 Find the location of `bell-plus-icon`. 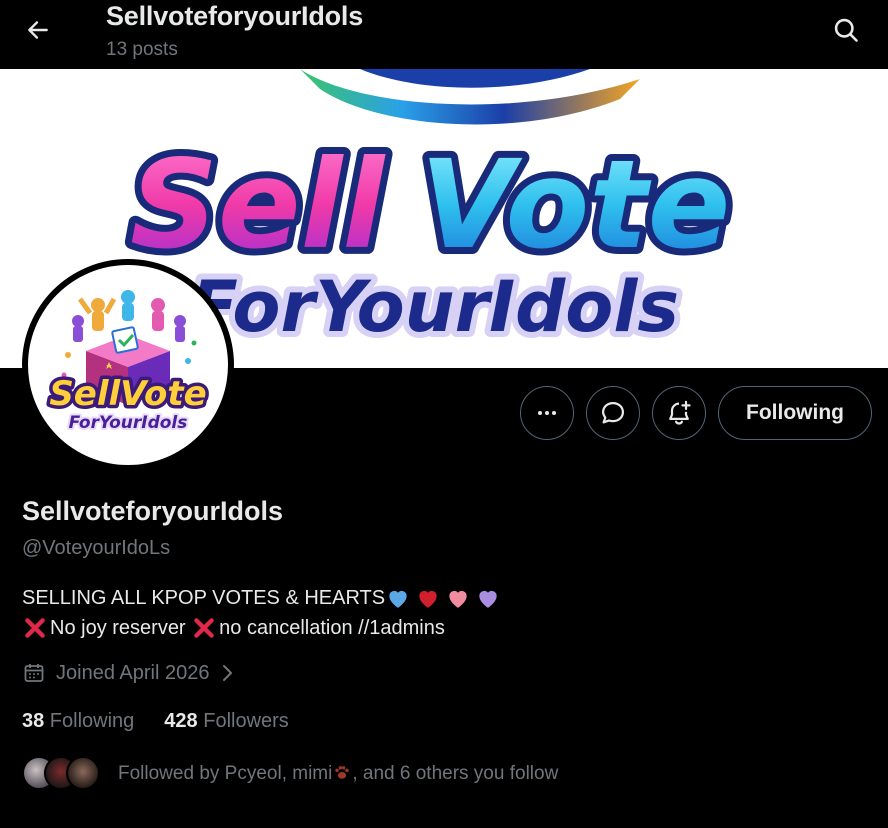

bell-plus-icon is located at coordinates (680, 412).